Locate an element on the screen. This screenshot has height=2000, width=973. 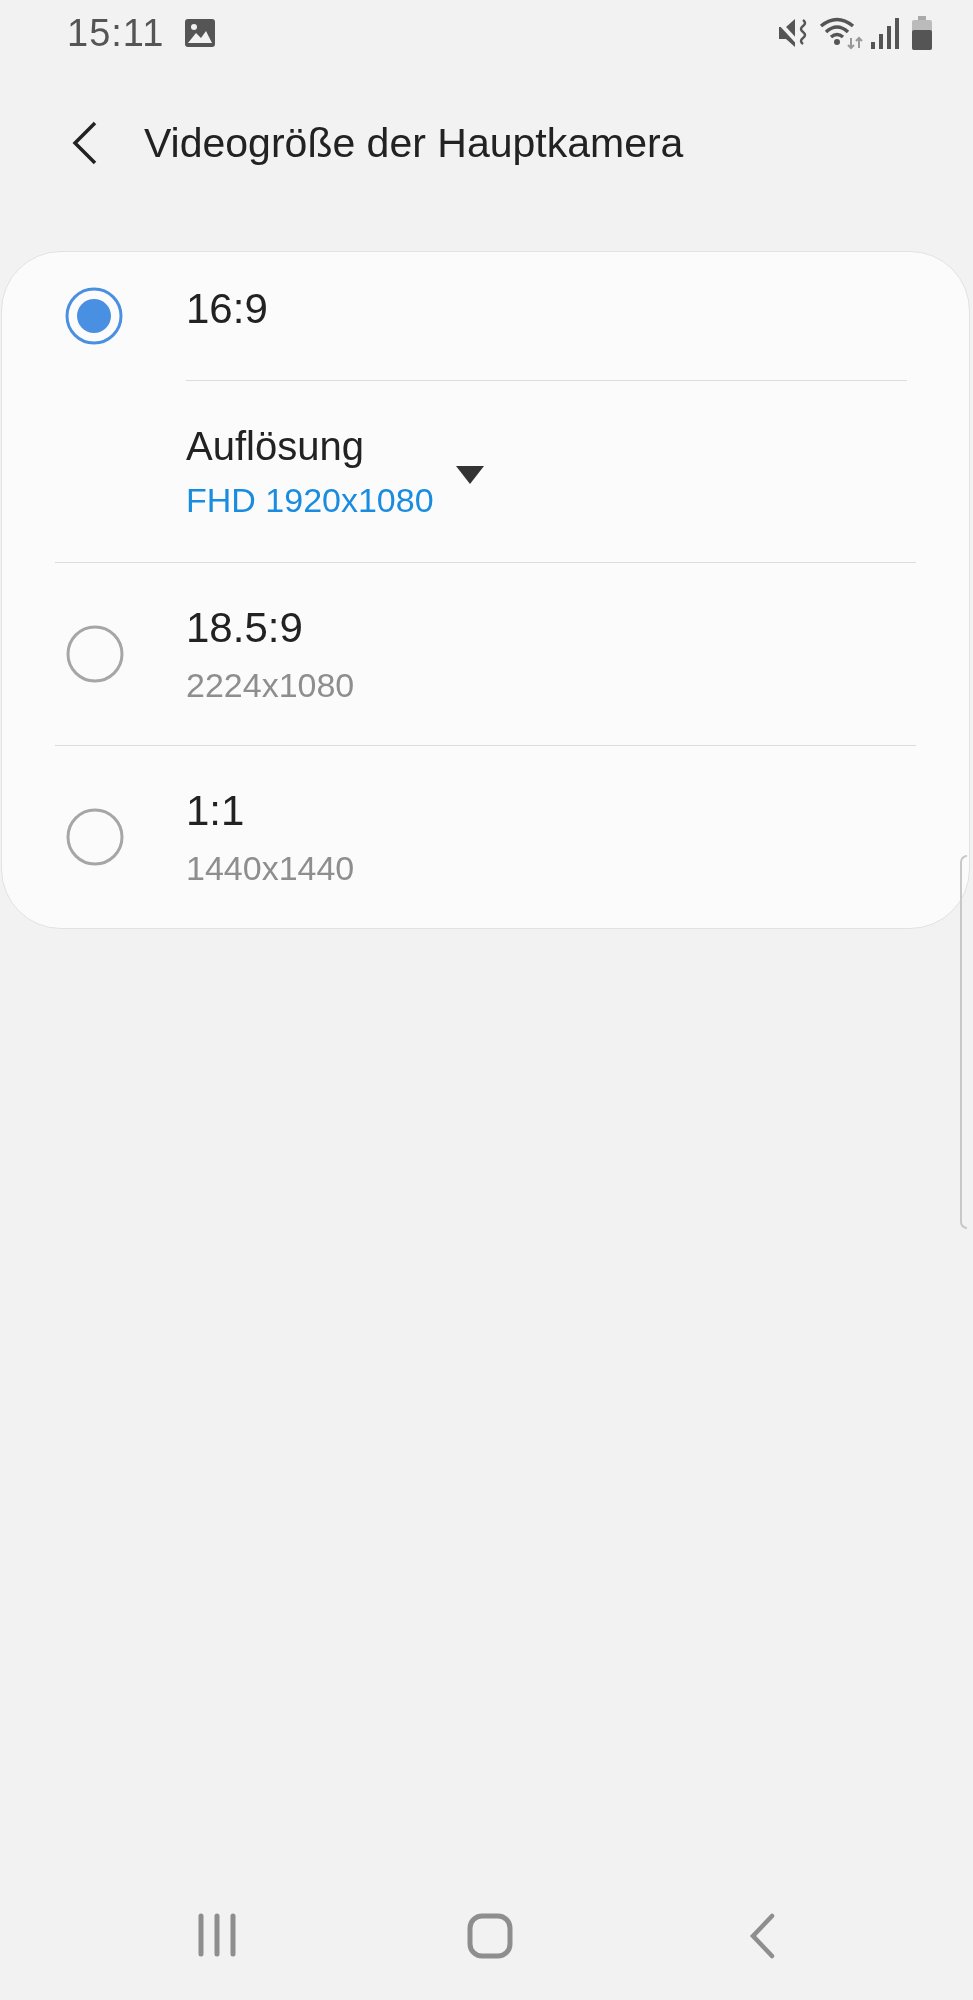
signal-icon is located at coordinates (884, 33).